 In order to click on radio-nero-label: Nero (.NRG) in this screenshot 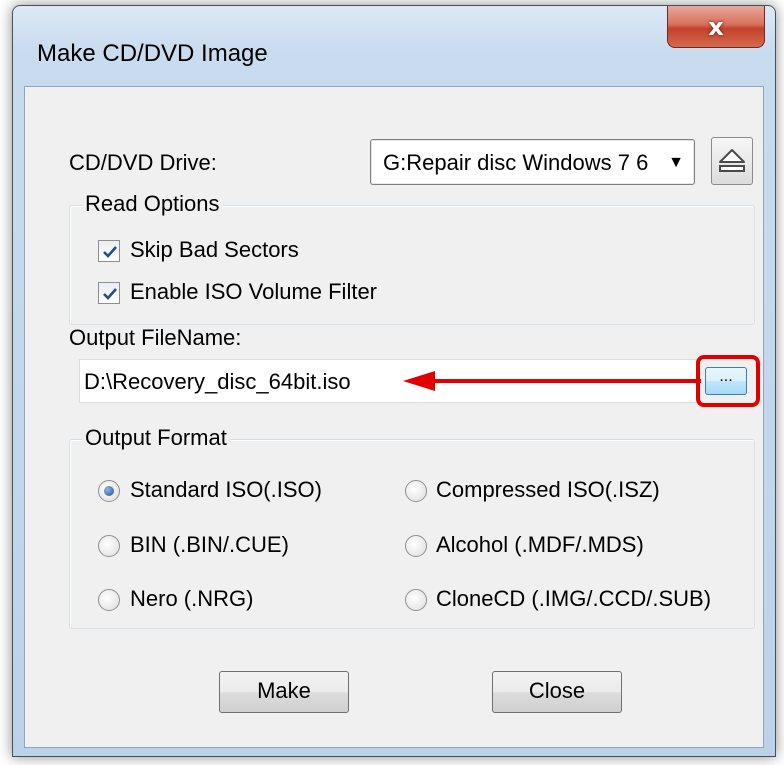, I will do `click(192, 598)`.